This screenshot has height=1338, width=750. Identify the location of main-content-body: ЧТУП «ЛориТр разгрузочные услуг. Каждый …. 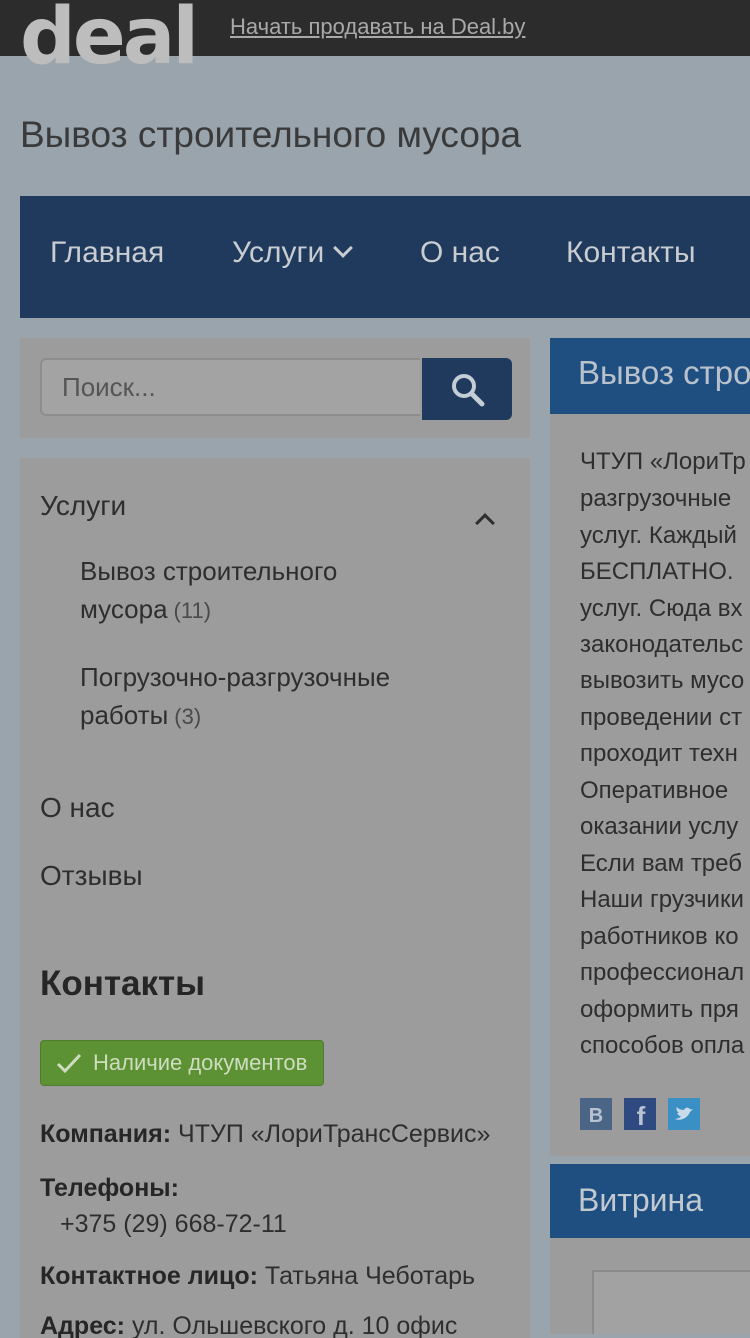
(650, 785).